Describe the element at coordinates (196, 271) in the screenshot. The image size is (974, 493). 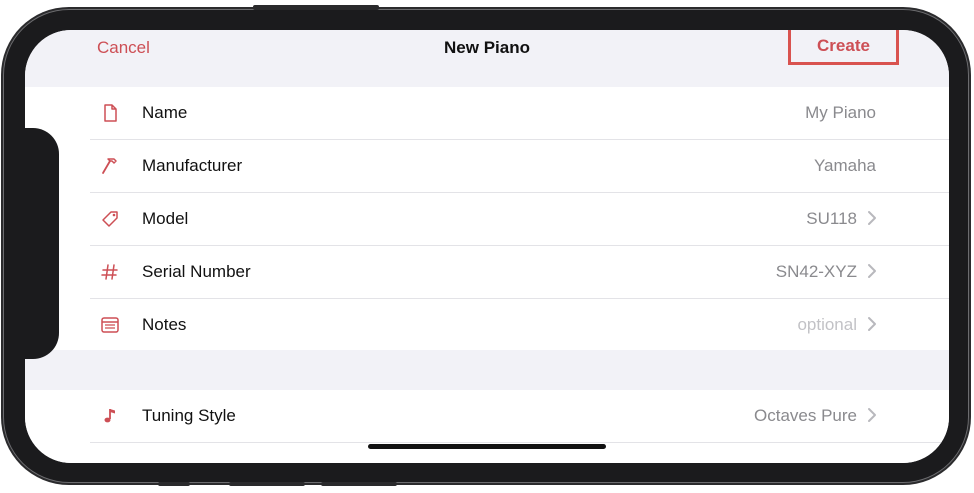
I see `serial-number-label: Serial Number` at that location.